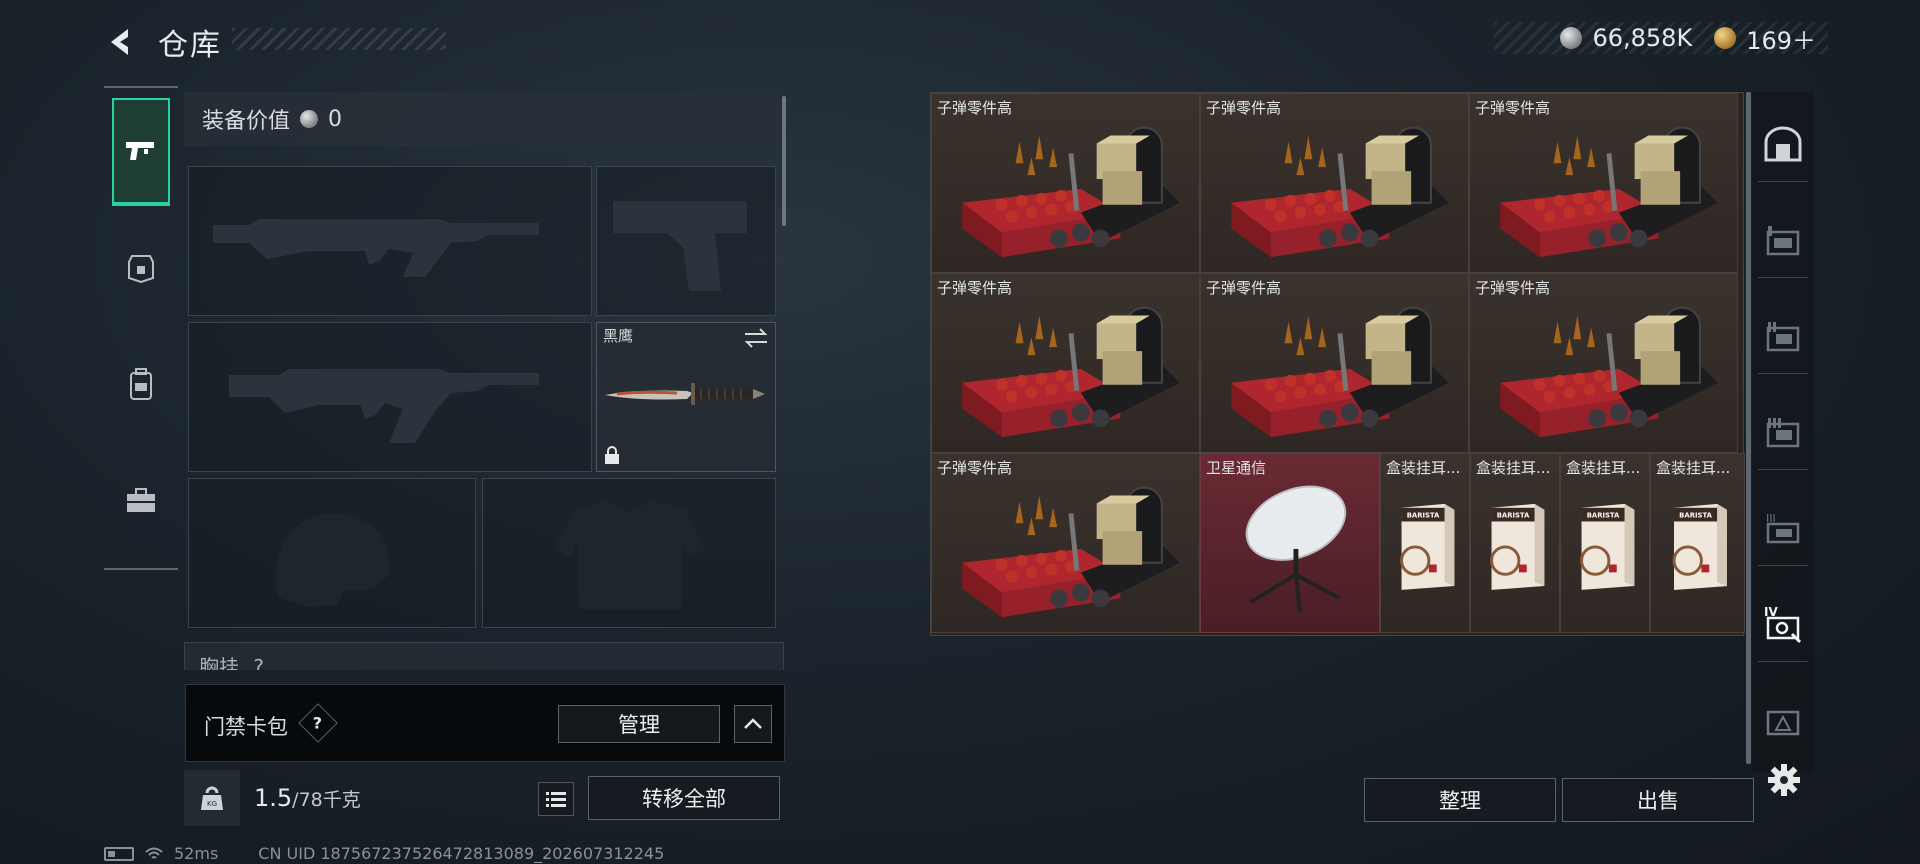 The image size is (1920, 864). I want to click on category-armor-tab, so click(141, 268).